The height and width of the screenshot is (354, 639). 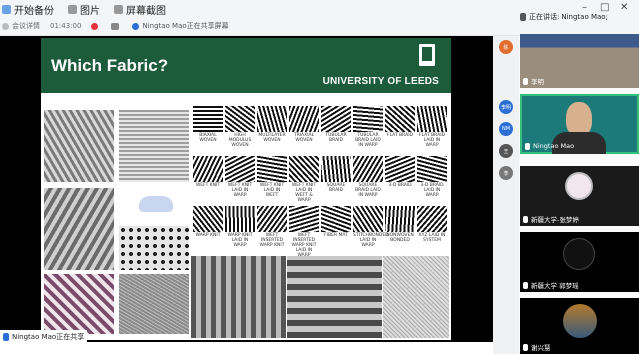 I want to click on fabric-structure-label: SQUARE BRAID LAID IN WARP, so click(x=368, y=190).